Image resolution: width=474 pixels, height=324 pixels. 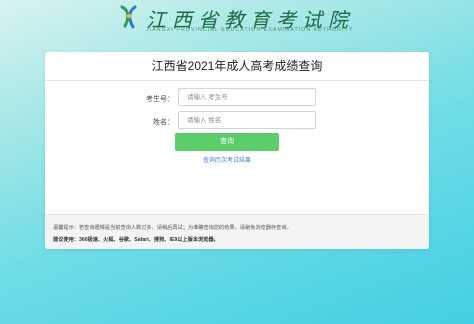 What do you see at coordinates (160, 99) in the screenshot?
I see `exam-no-label: 考生号：` at bounding box center [160, 99].